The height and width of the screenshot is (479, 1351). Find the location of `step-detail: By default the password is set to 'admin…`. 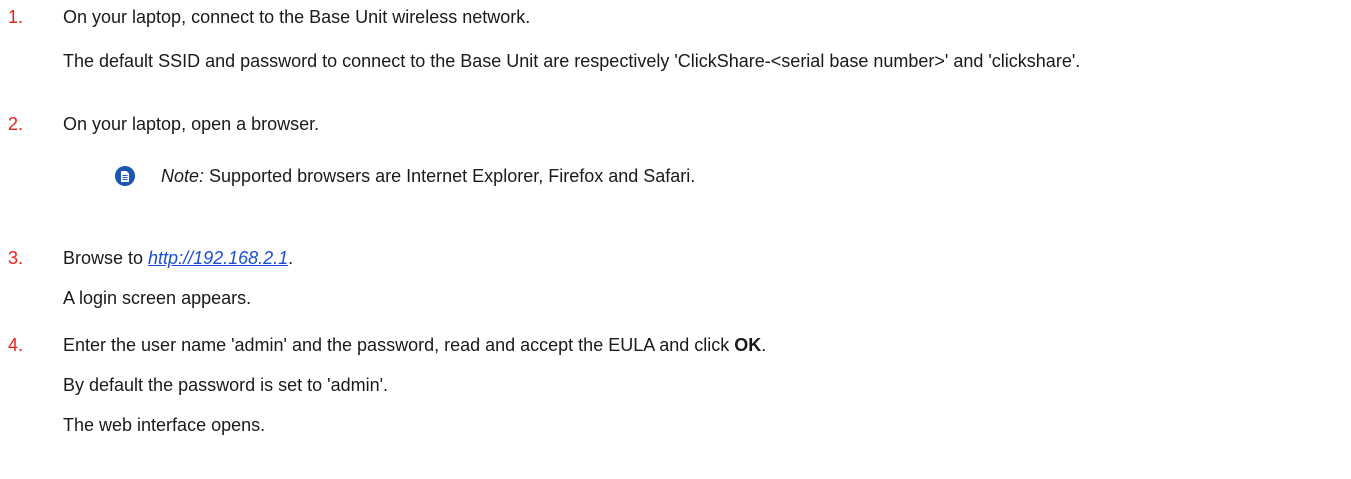

step-detail: By default the password is set to 'admin… is located at coordinates (226, 385).